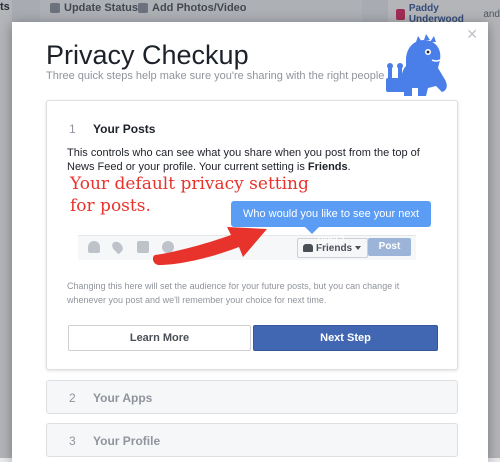  I want to click on location-icon, so click(117, 247).